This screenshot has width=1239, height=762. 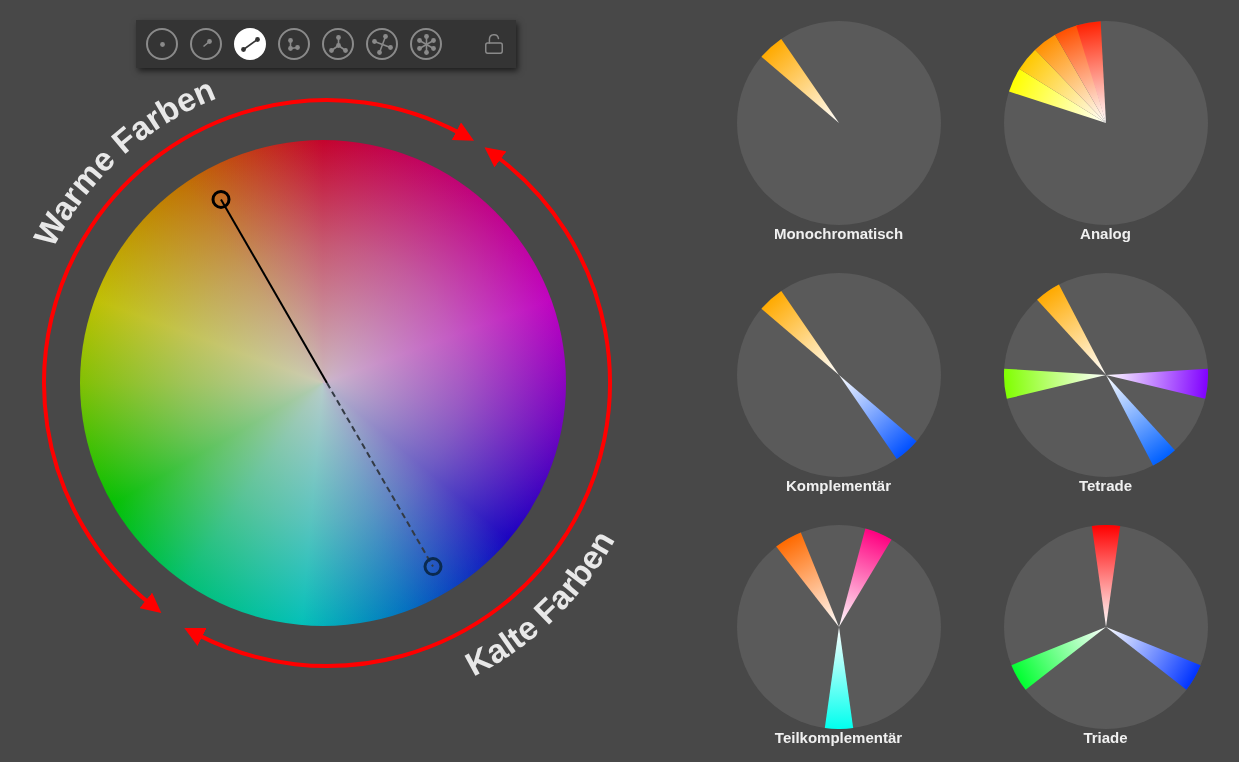 I want to click on scheme-label: Komplementär, so click(x=838, y=486).